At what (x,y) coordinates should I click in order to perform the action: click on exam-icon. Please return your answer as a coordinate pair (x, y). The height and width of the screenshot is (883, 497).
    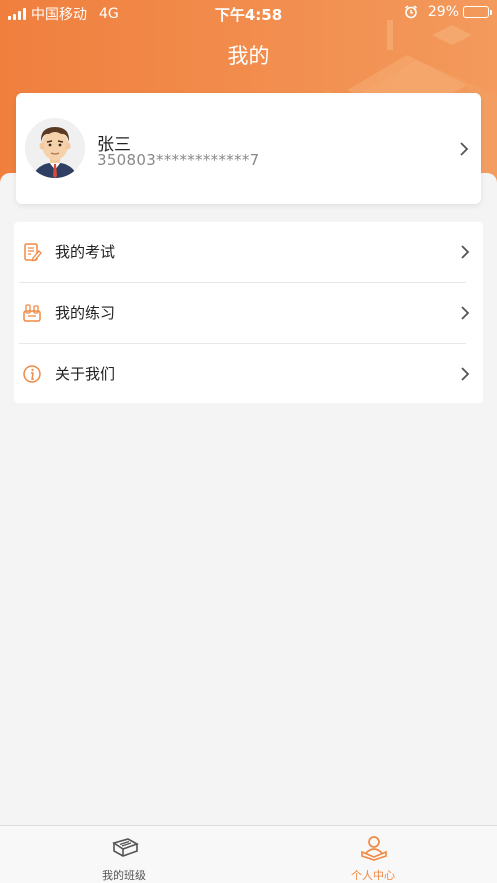
    Looking at the image, I should click on (33, 252).